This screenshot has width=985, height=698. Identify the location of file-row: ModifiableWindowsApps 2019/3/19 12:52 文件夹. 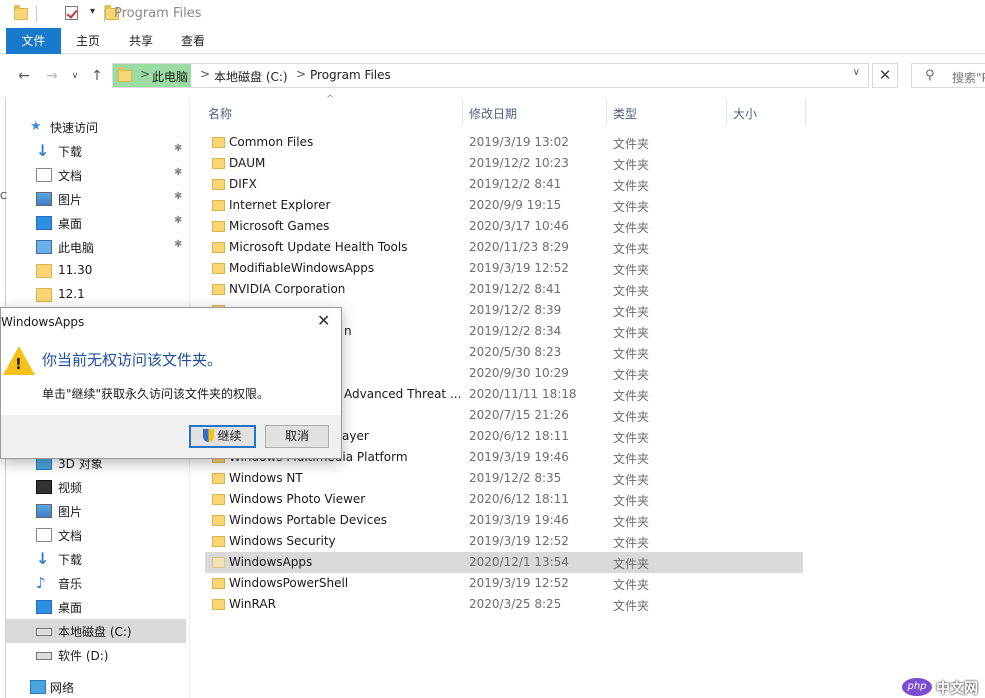
(504, 268).